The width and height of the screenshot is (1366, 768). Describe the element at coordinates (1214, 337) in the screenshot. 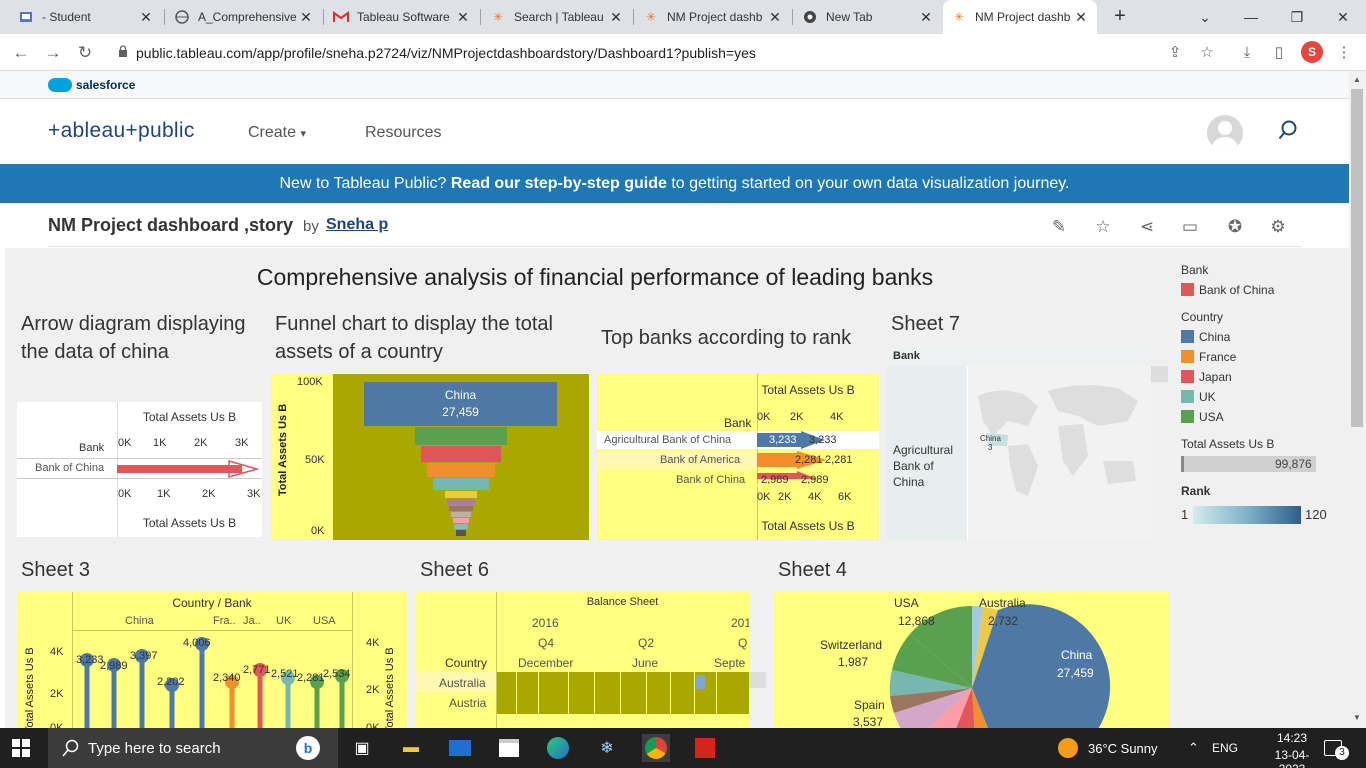

I see `legend-item-china: China` at that location.